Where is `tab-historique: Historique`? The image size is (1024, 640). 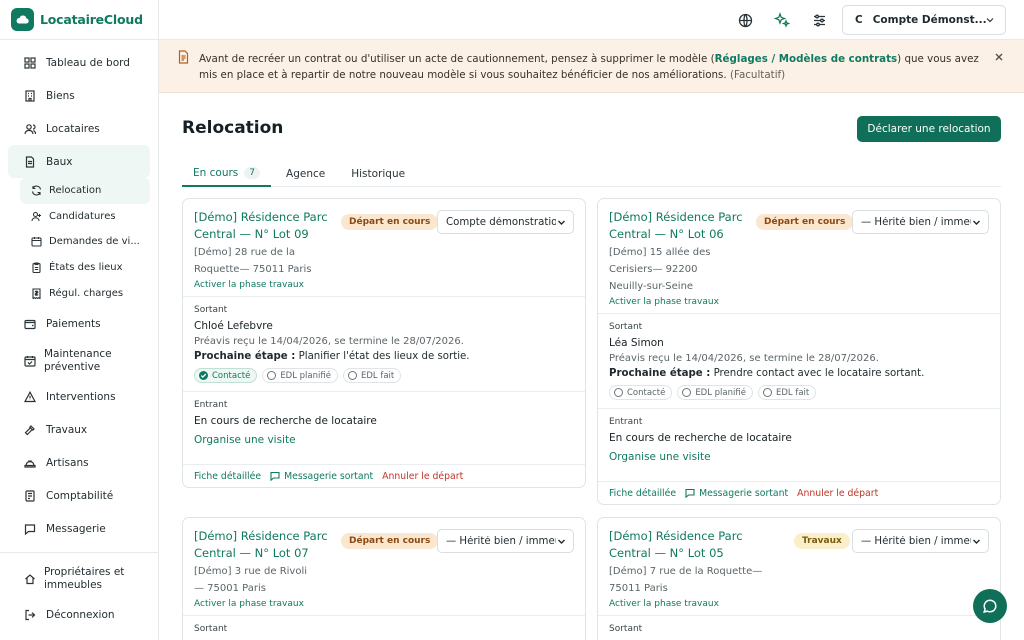 tab-historique: Historique is located at coordinates (378, 174).